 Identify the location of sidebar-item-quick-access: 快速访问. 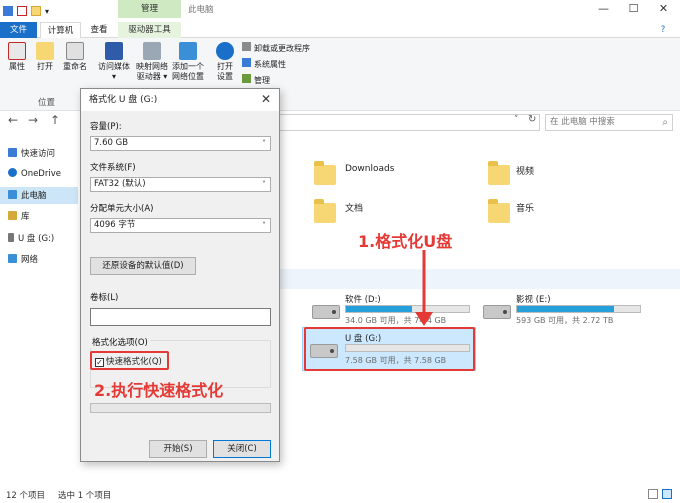
(31, 154).